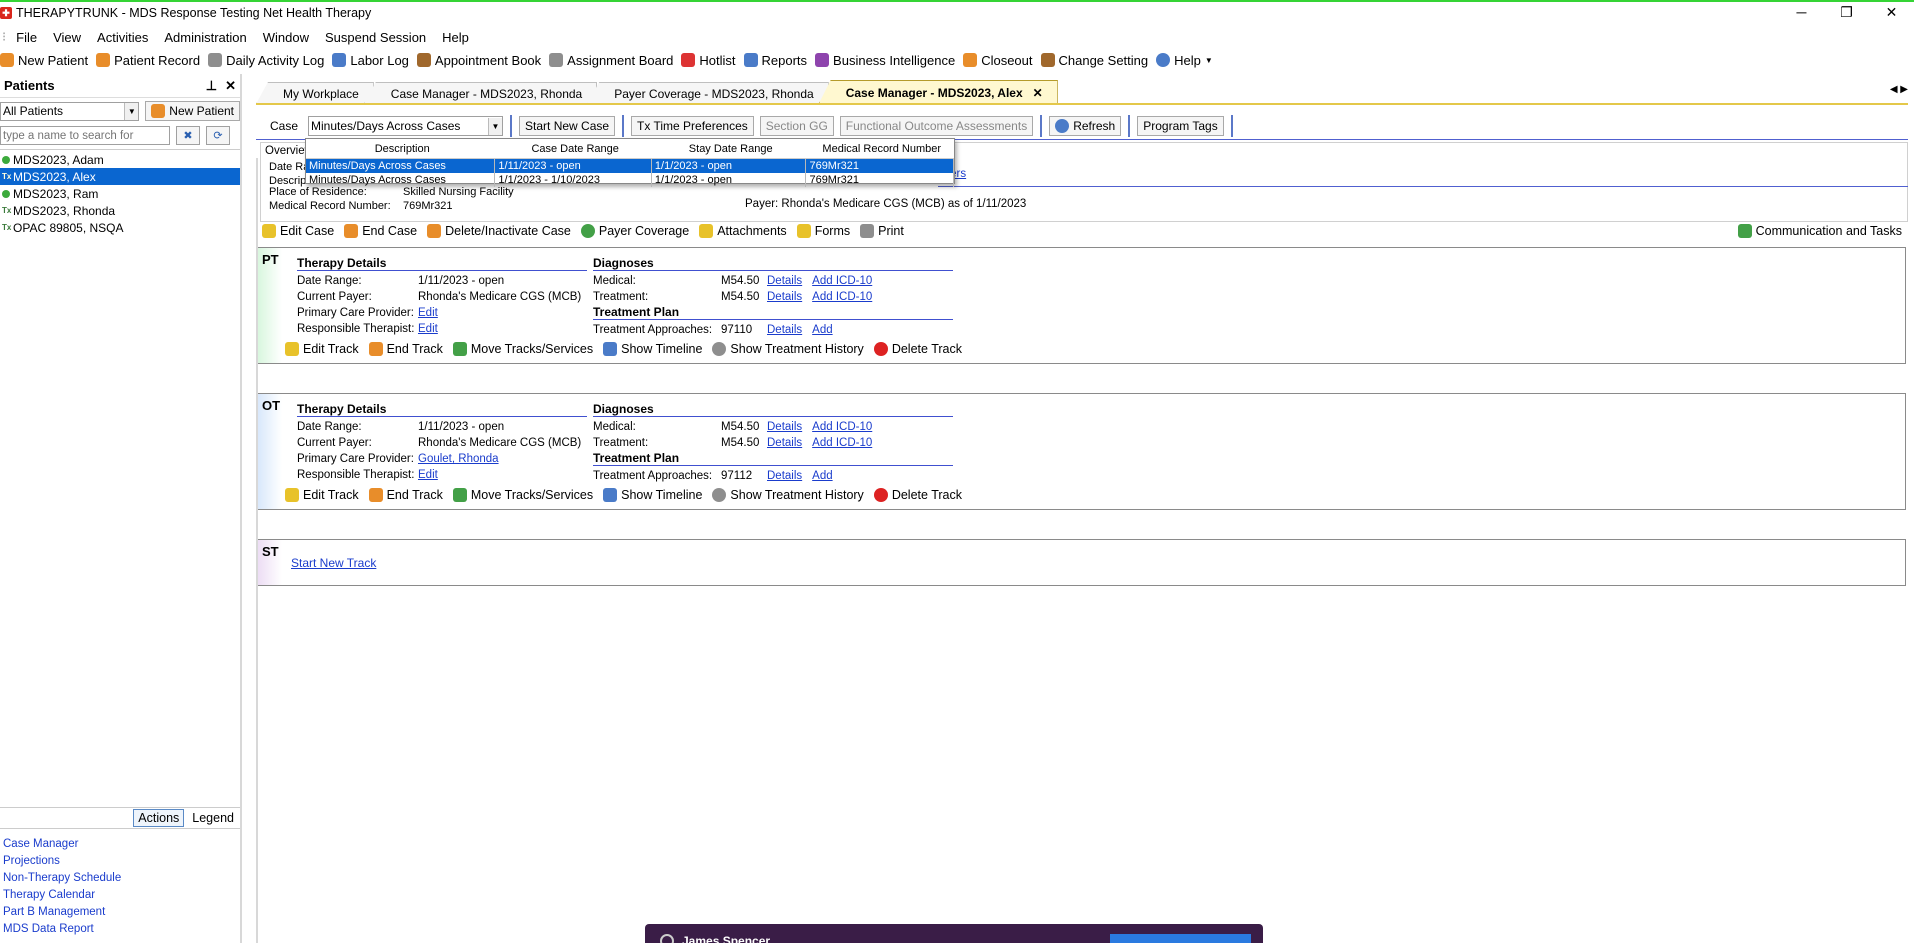 The width and height of the screenshot is (1914, 943). What do you see at coordinates (375, 37) in the screenshot?
I see `menu-suspend-session: Suspend Session` at bounding box center [375, 37].